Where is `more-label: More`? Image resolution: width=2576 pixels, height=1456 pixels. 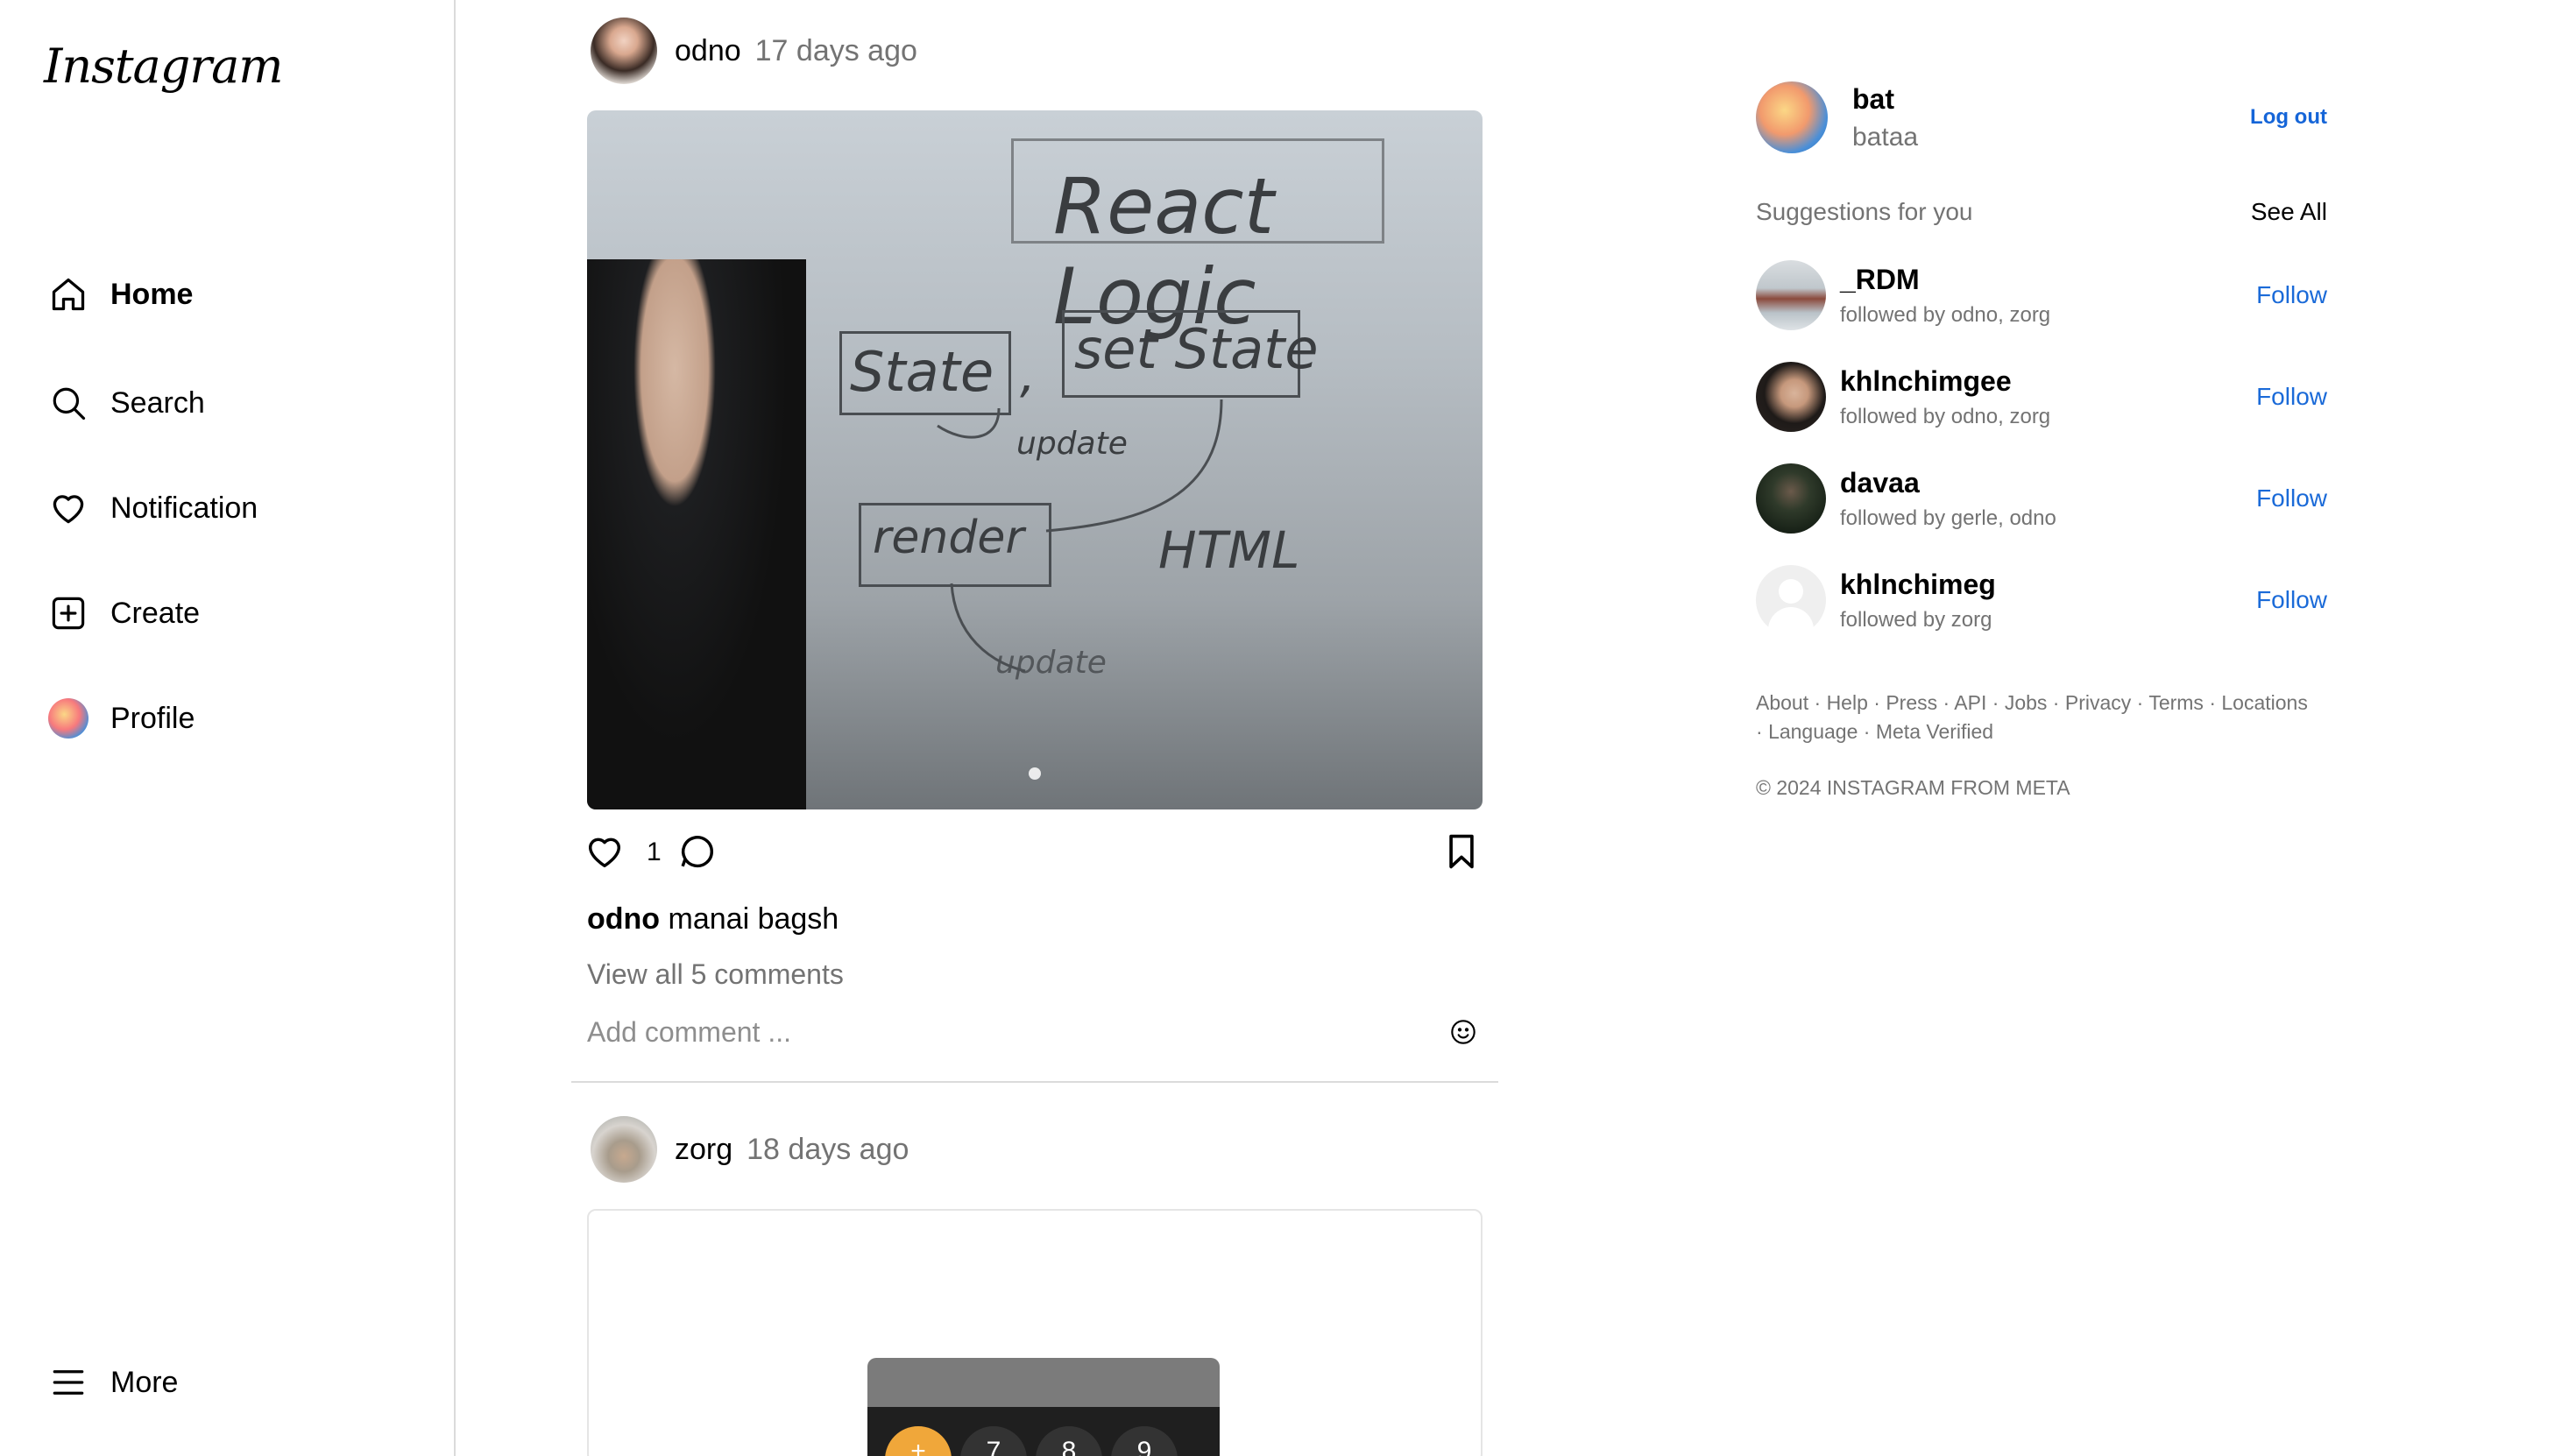
more-label: More is located at coordinates (144, 1382).